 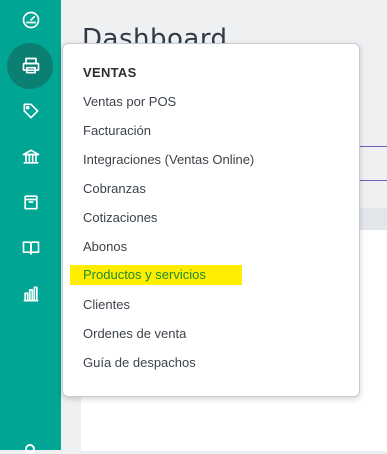 I want to click on menu-item-abonos: Abonos, so click(x=105, y=247).